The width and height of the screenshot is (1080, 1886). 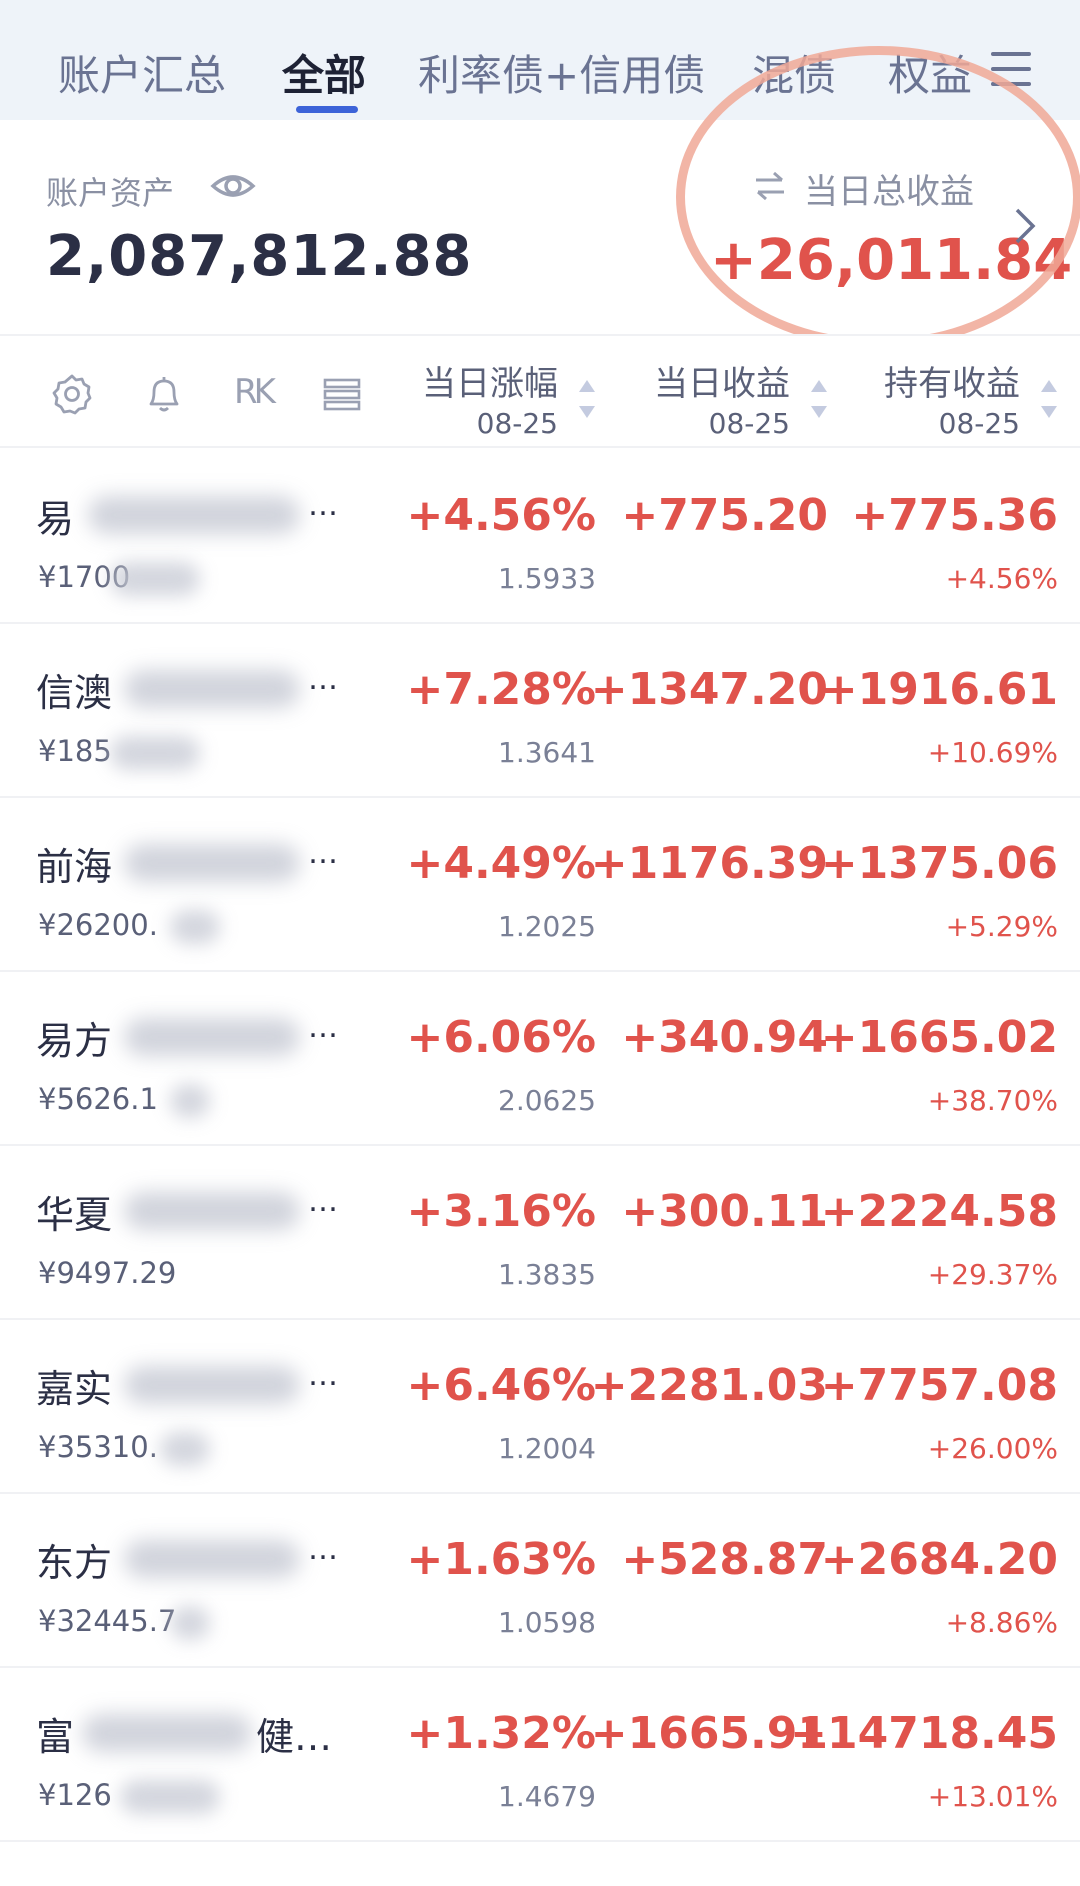 What do you see at coordinates (74, 1041) in the screenshot?
I see `fund-name: 易方` at bounding box center [74, 1041].